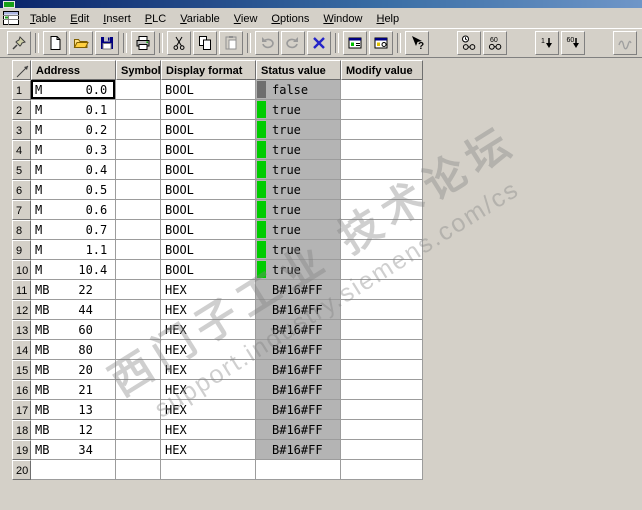 The image size is (642, 510). Describe the element at coordinates (319, 43) in the screenshot. I see `delete-button` at that location.